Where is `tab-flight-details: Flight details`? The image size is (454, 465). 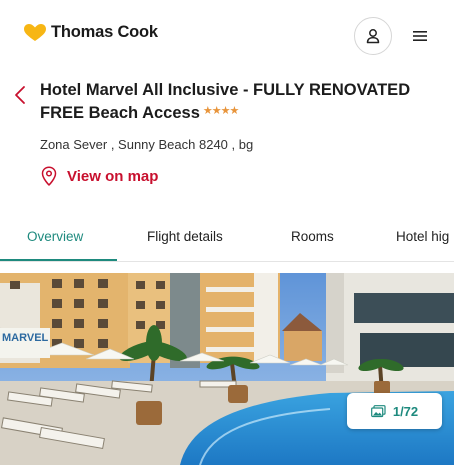 tab-flight-details: Flight details is located at coordinates (185, 236).